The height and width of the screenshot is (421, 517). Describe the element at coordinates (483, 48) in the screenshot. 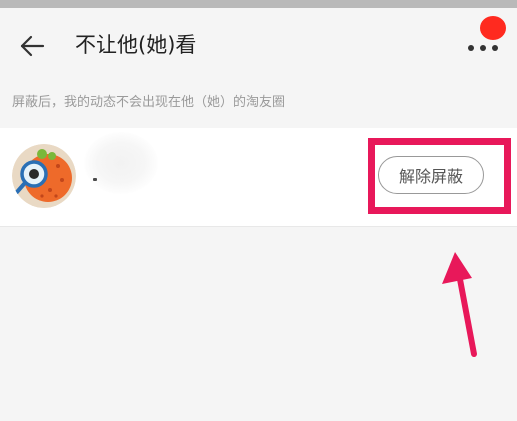

I see `more-dots-icon` at that location.